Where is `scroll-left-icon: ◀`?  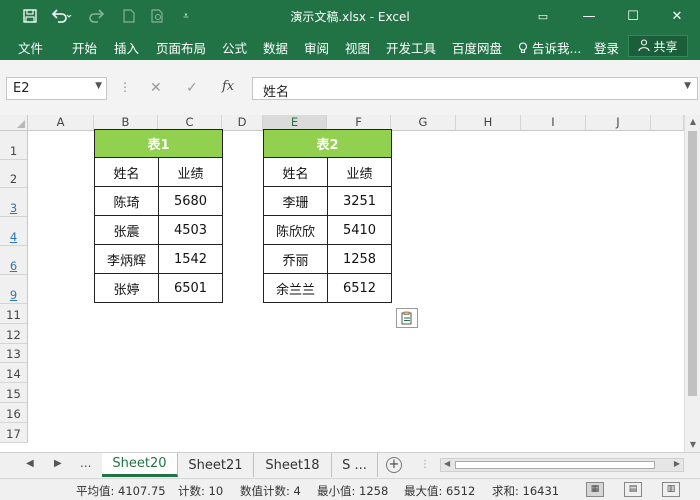
scroll-left-icon: ◀ is located at coordinates (447, 463).